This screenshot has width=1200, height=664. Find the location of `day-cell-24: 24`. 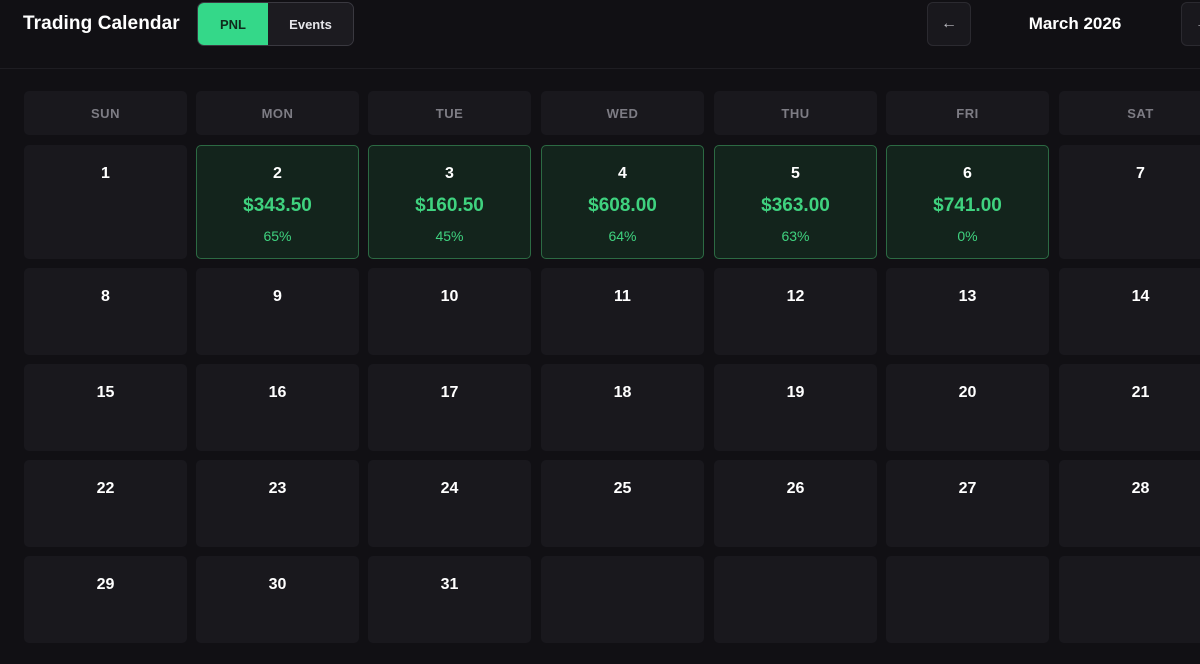

day-cell-24: 24 is located at coordinates (449, 503).